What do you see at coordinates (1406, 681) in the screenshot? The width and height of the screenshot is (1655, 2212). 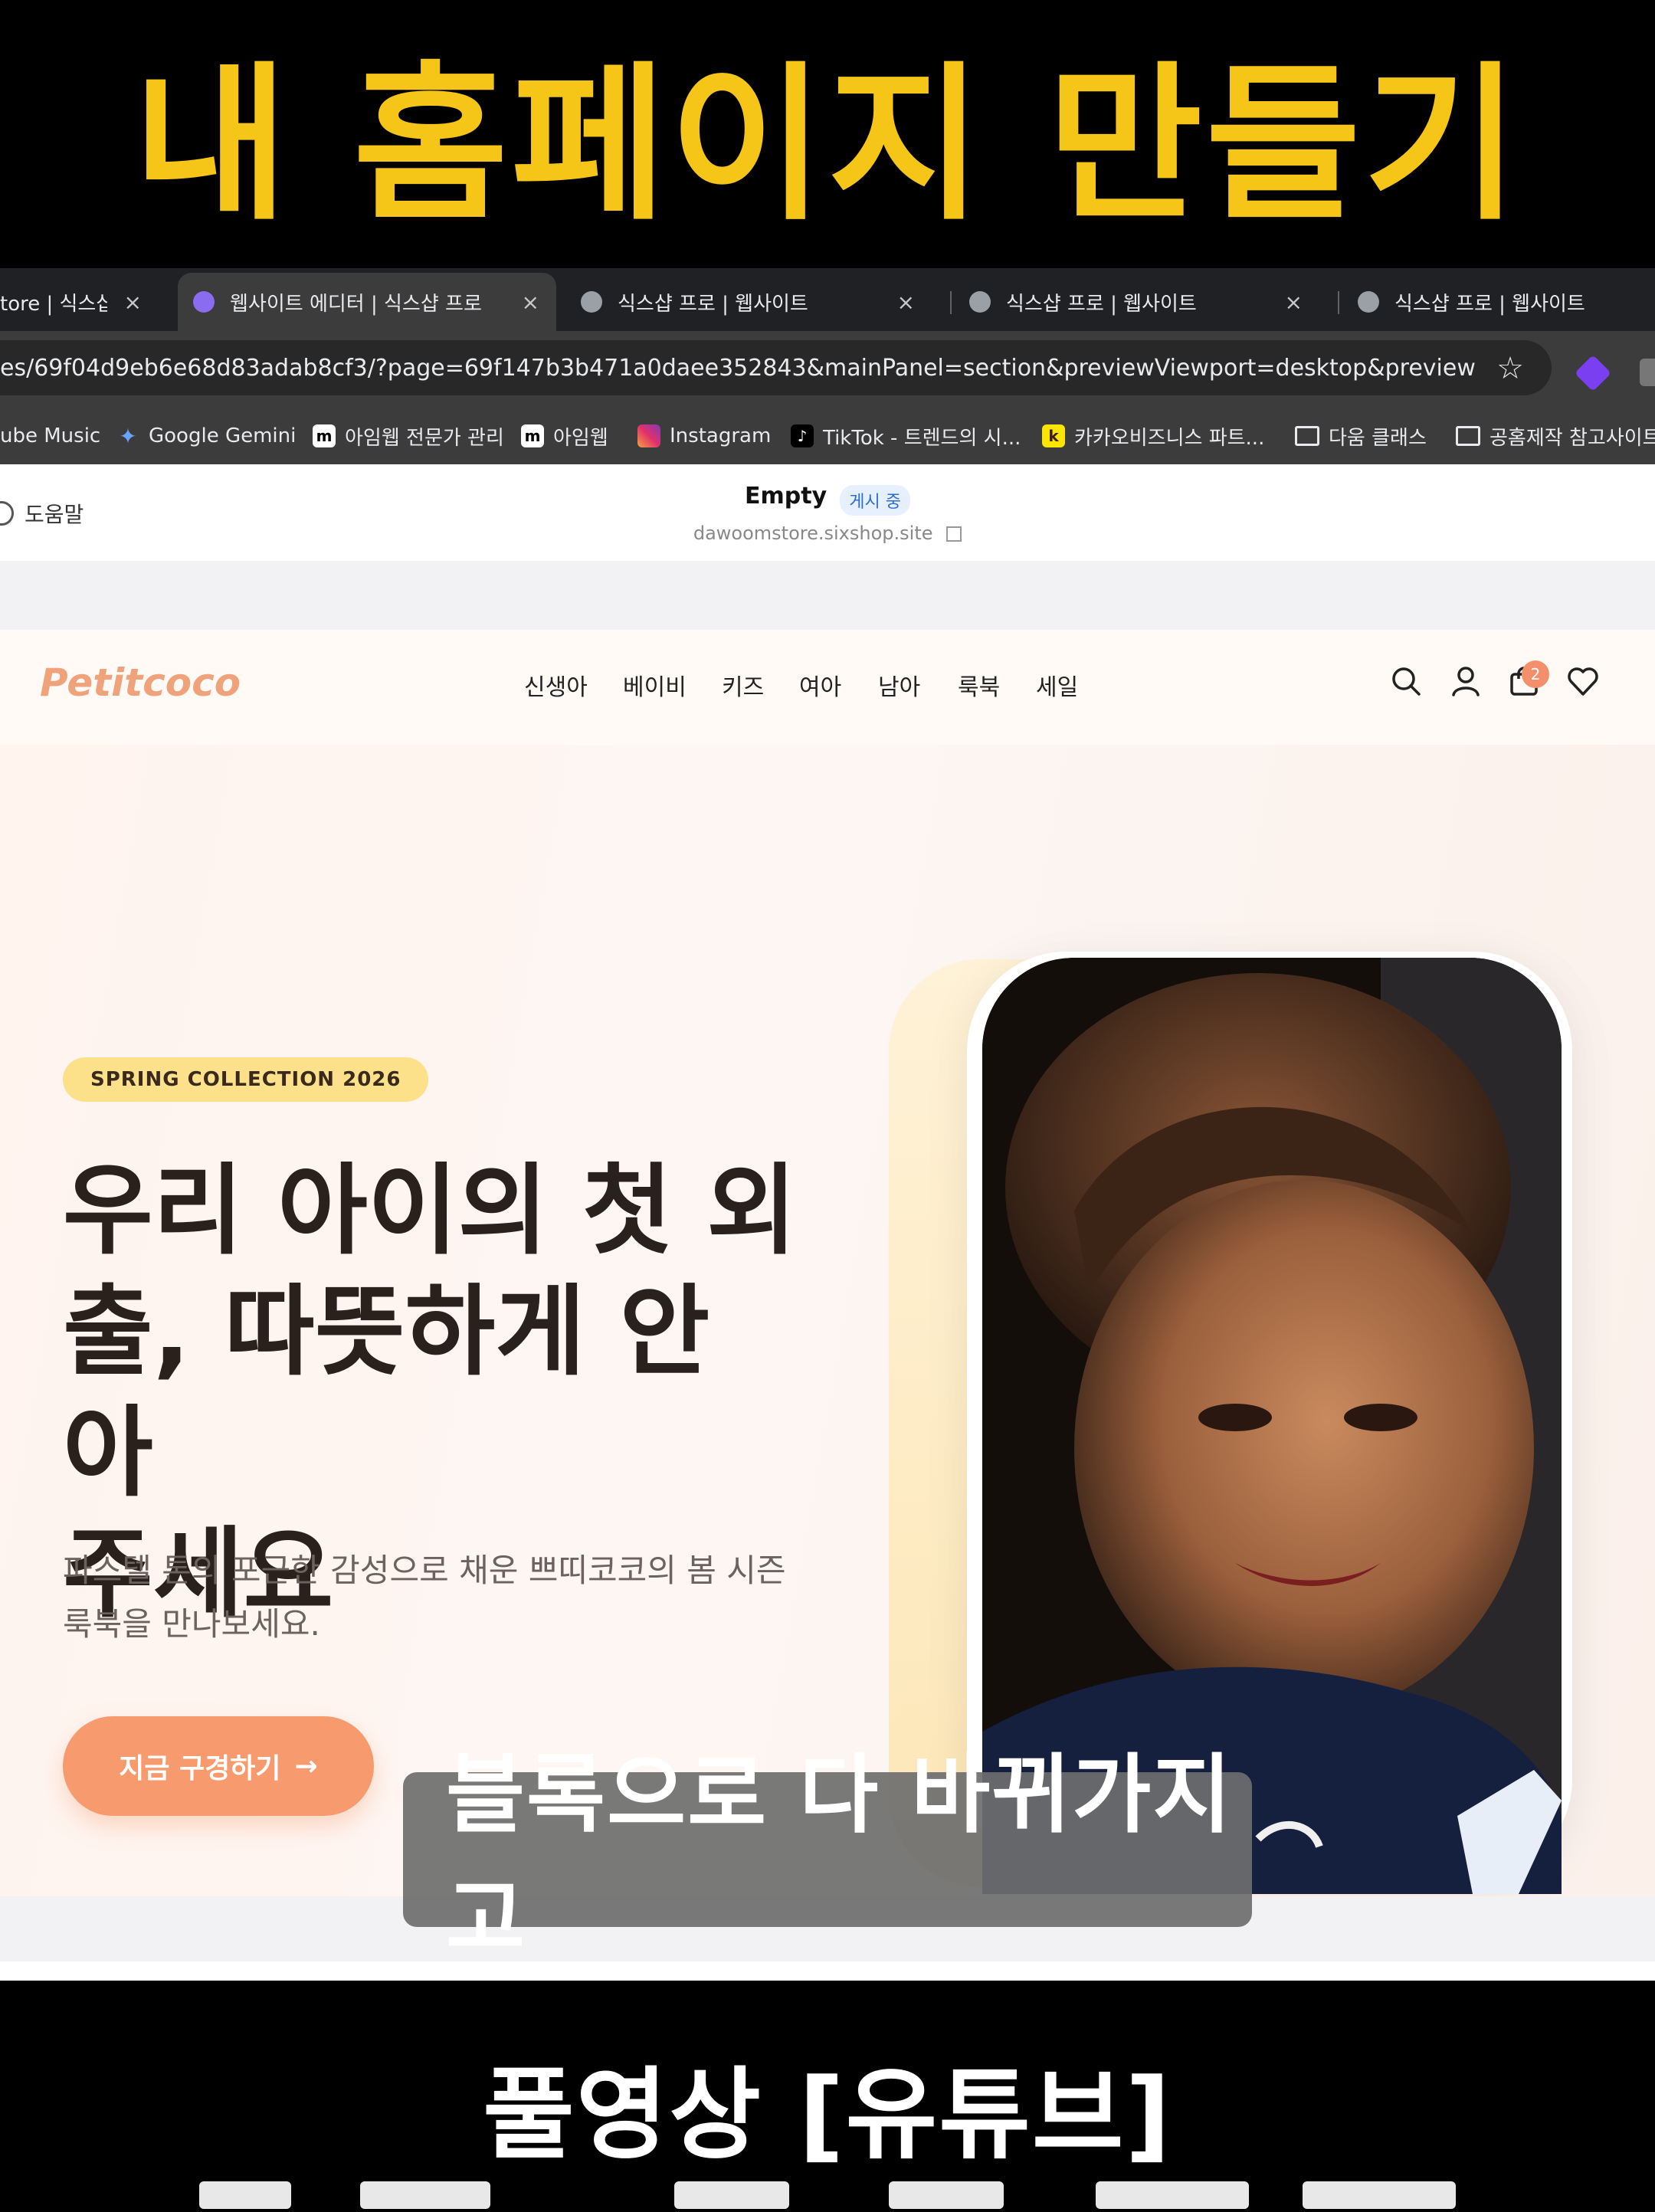 I see `search-icon` at bounding box center [1406, 681].